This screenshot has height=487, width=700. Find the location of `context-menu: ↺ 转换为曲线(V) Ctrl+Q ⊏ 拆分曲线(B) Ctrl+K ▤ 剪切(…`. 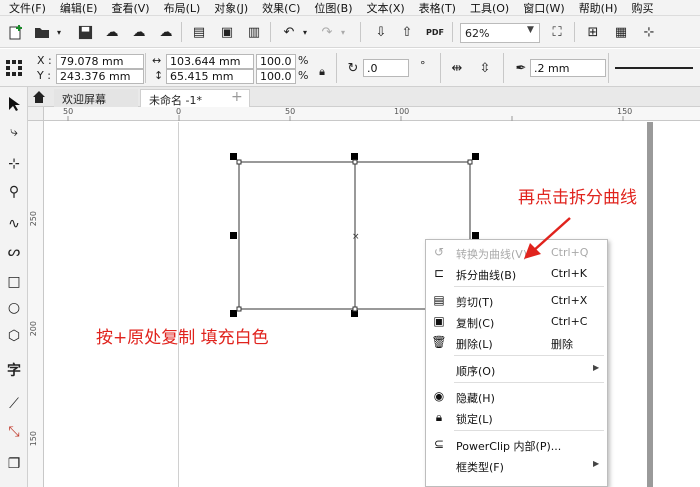

context-menu: ↺ 转换为曲线(V) Ctrl+Q ⊏ 拆分曲线(B) Ctrl+K ▤ 剪切(… is located at coordinates (516, 363).